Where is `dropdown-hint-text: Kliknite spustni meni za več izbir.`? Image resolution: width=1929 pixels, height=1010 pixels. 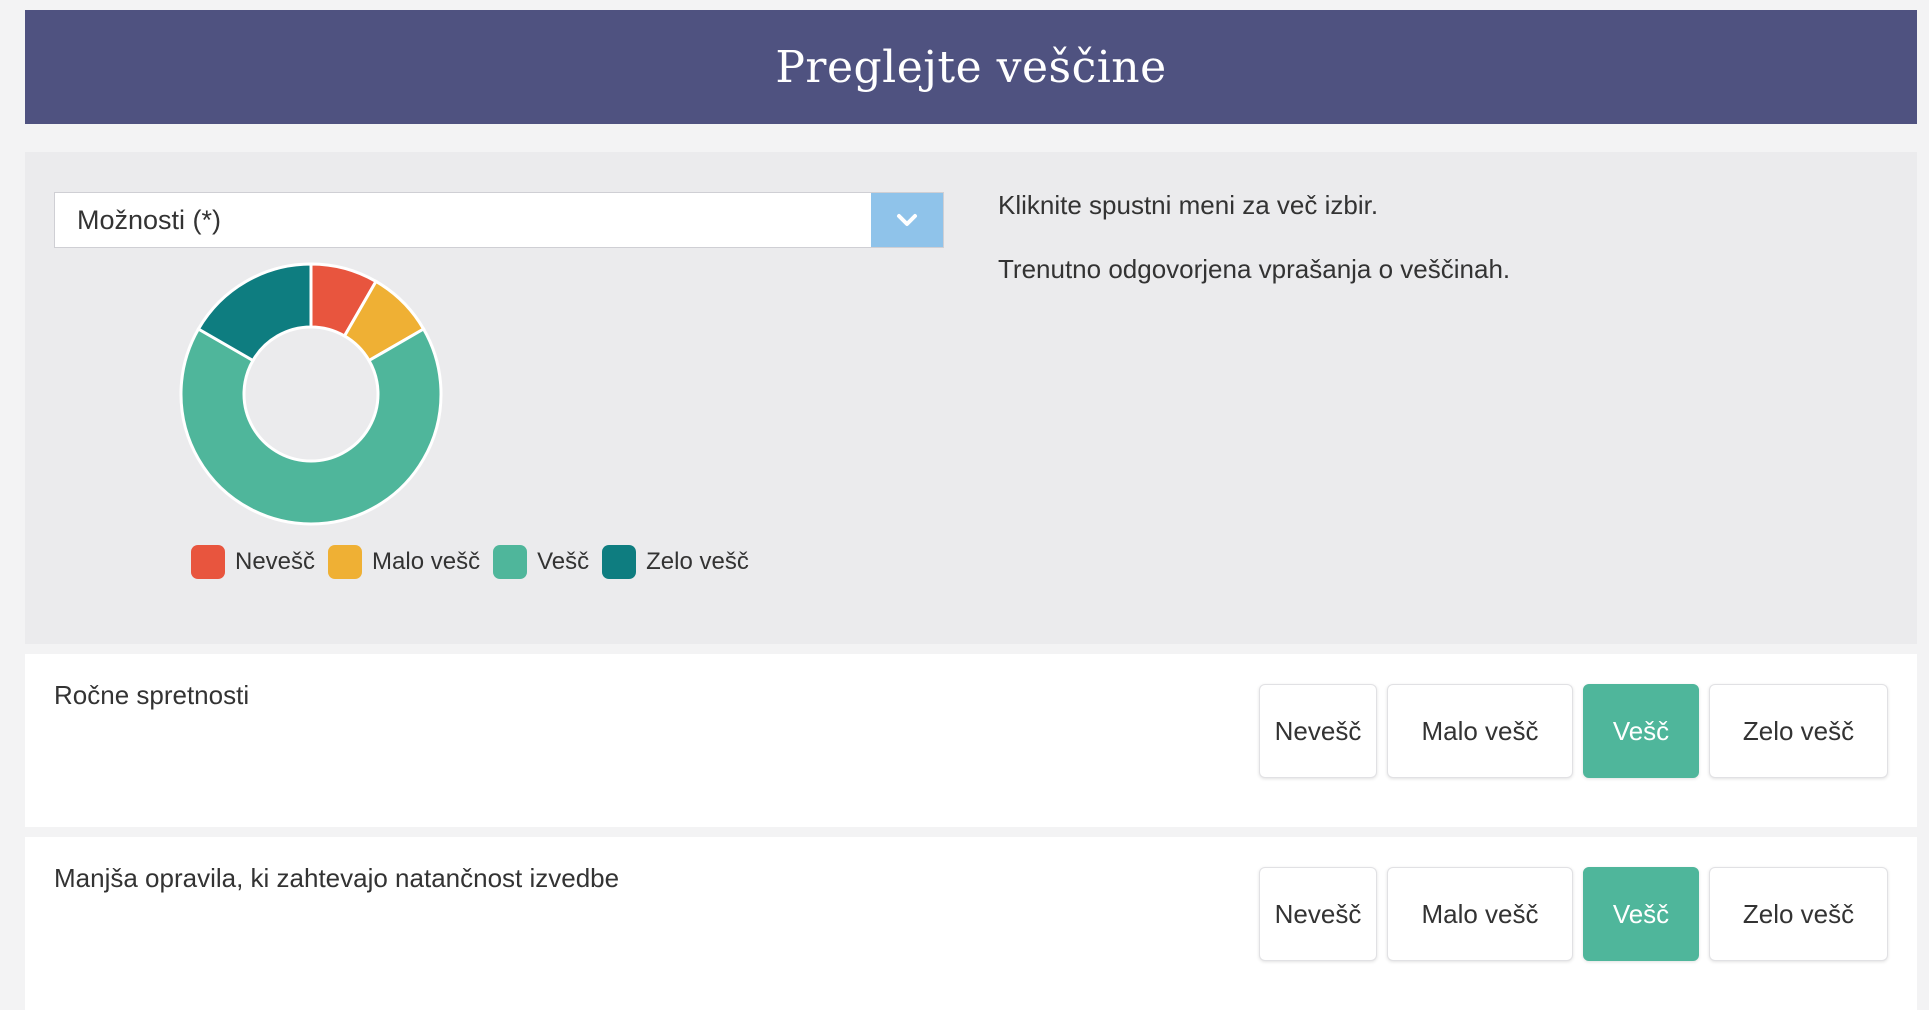
dropdown-hint-text: Kliknite spustni meni za več izbir. is located at coordinates (1188, 205).